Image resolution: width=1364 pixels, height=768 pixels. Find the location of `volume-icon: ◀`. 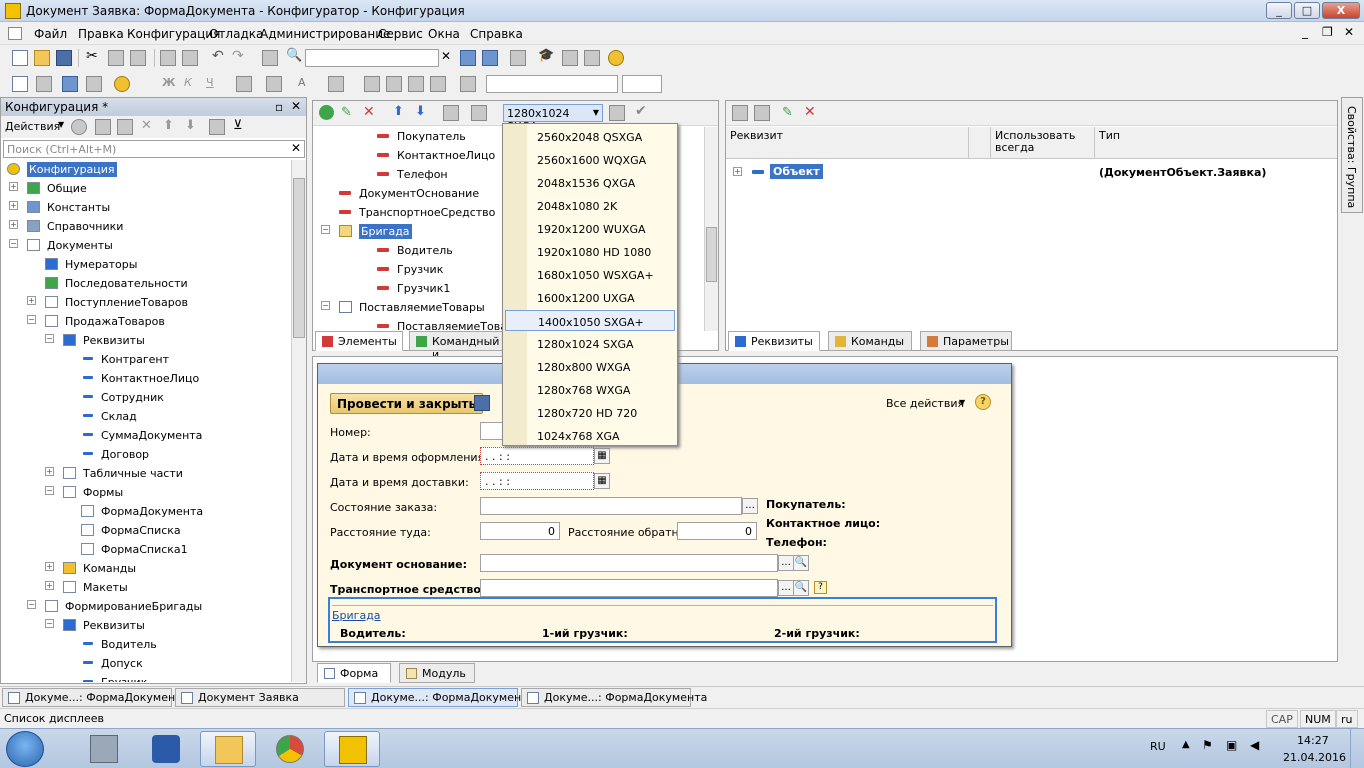

volume-icon: ◀ is located at coordinates (1254, 745).